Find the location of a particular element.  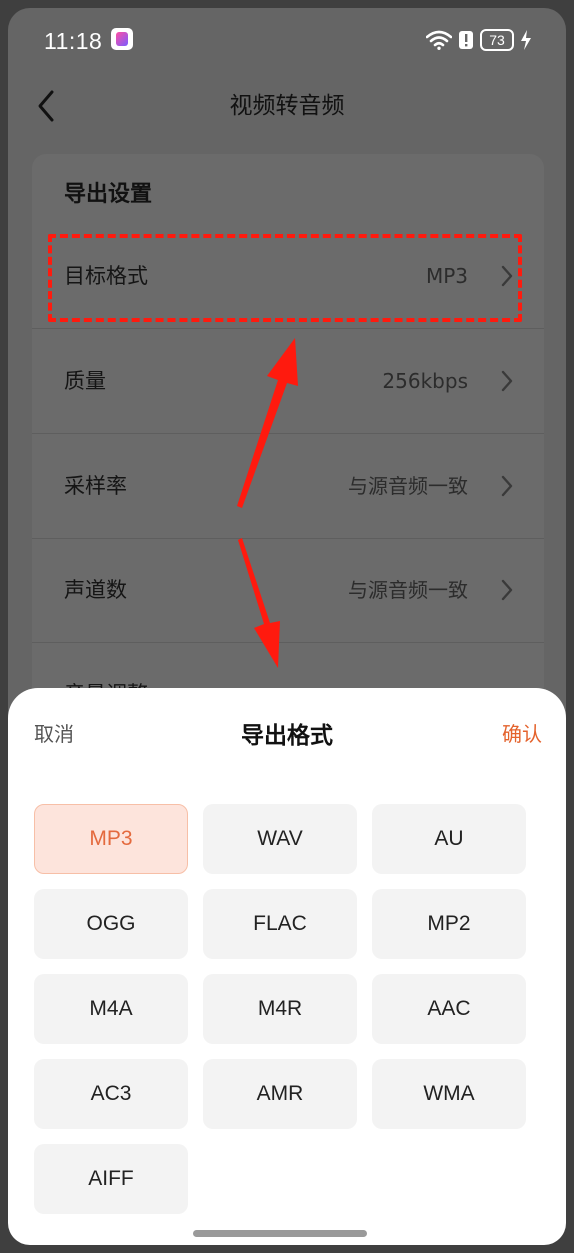

format-option-mp3: MP3 is located at coordinates (111, 839).